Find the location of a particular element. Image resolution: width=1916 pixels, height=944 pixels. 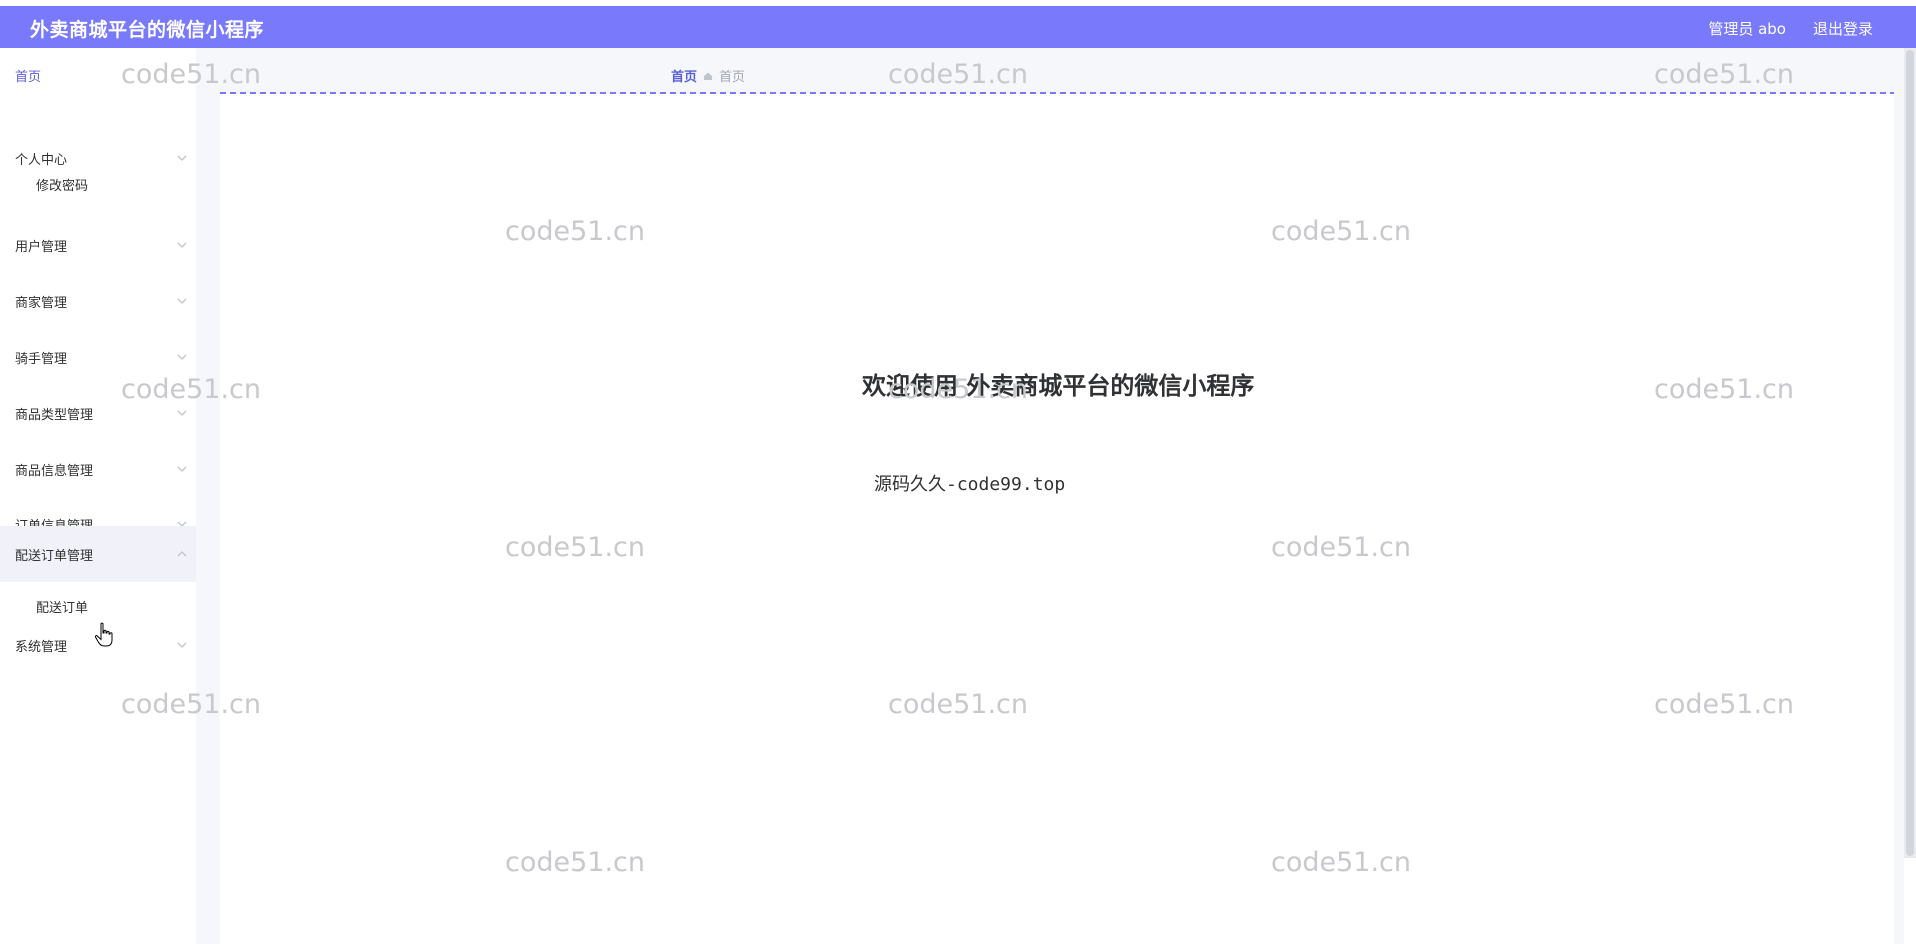

sidebar-item-user-management: 用户管理 is located at coordinates (98, 245).